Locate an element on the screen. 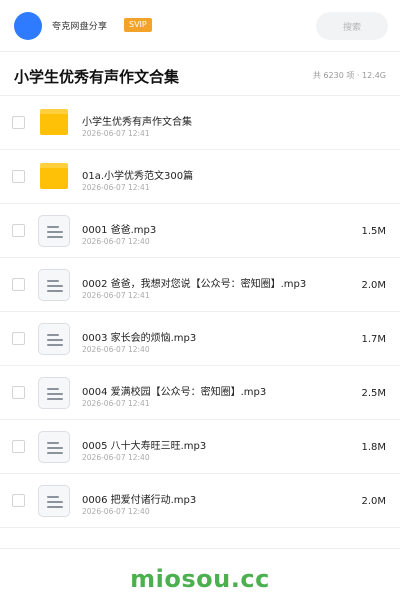 The image size is (400, 600). list-item: 0001 爸爸.mp3 2026-06-07 12:40 1.5M is located at coordinates (200, 231).